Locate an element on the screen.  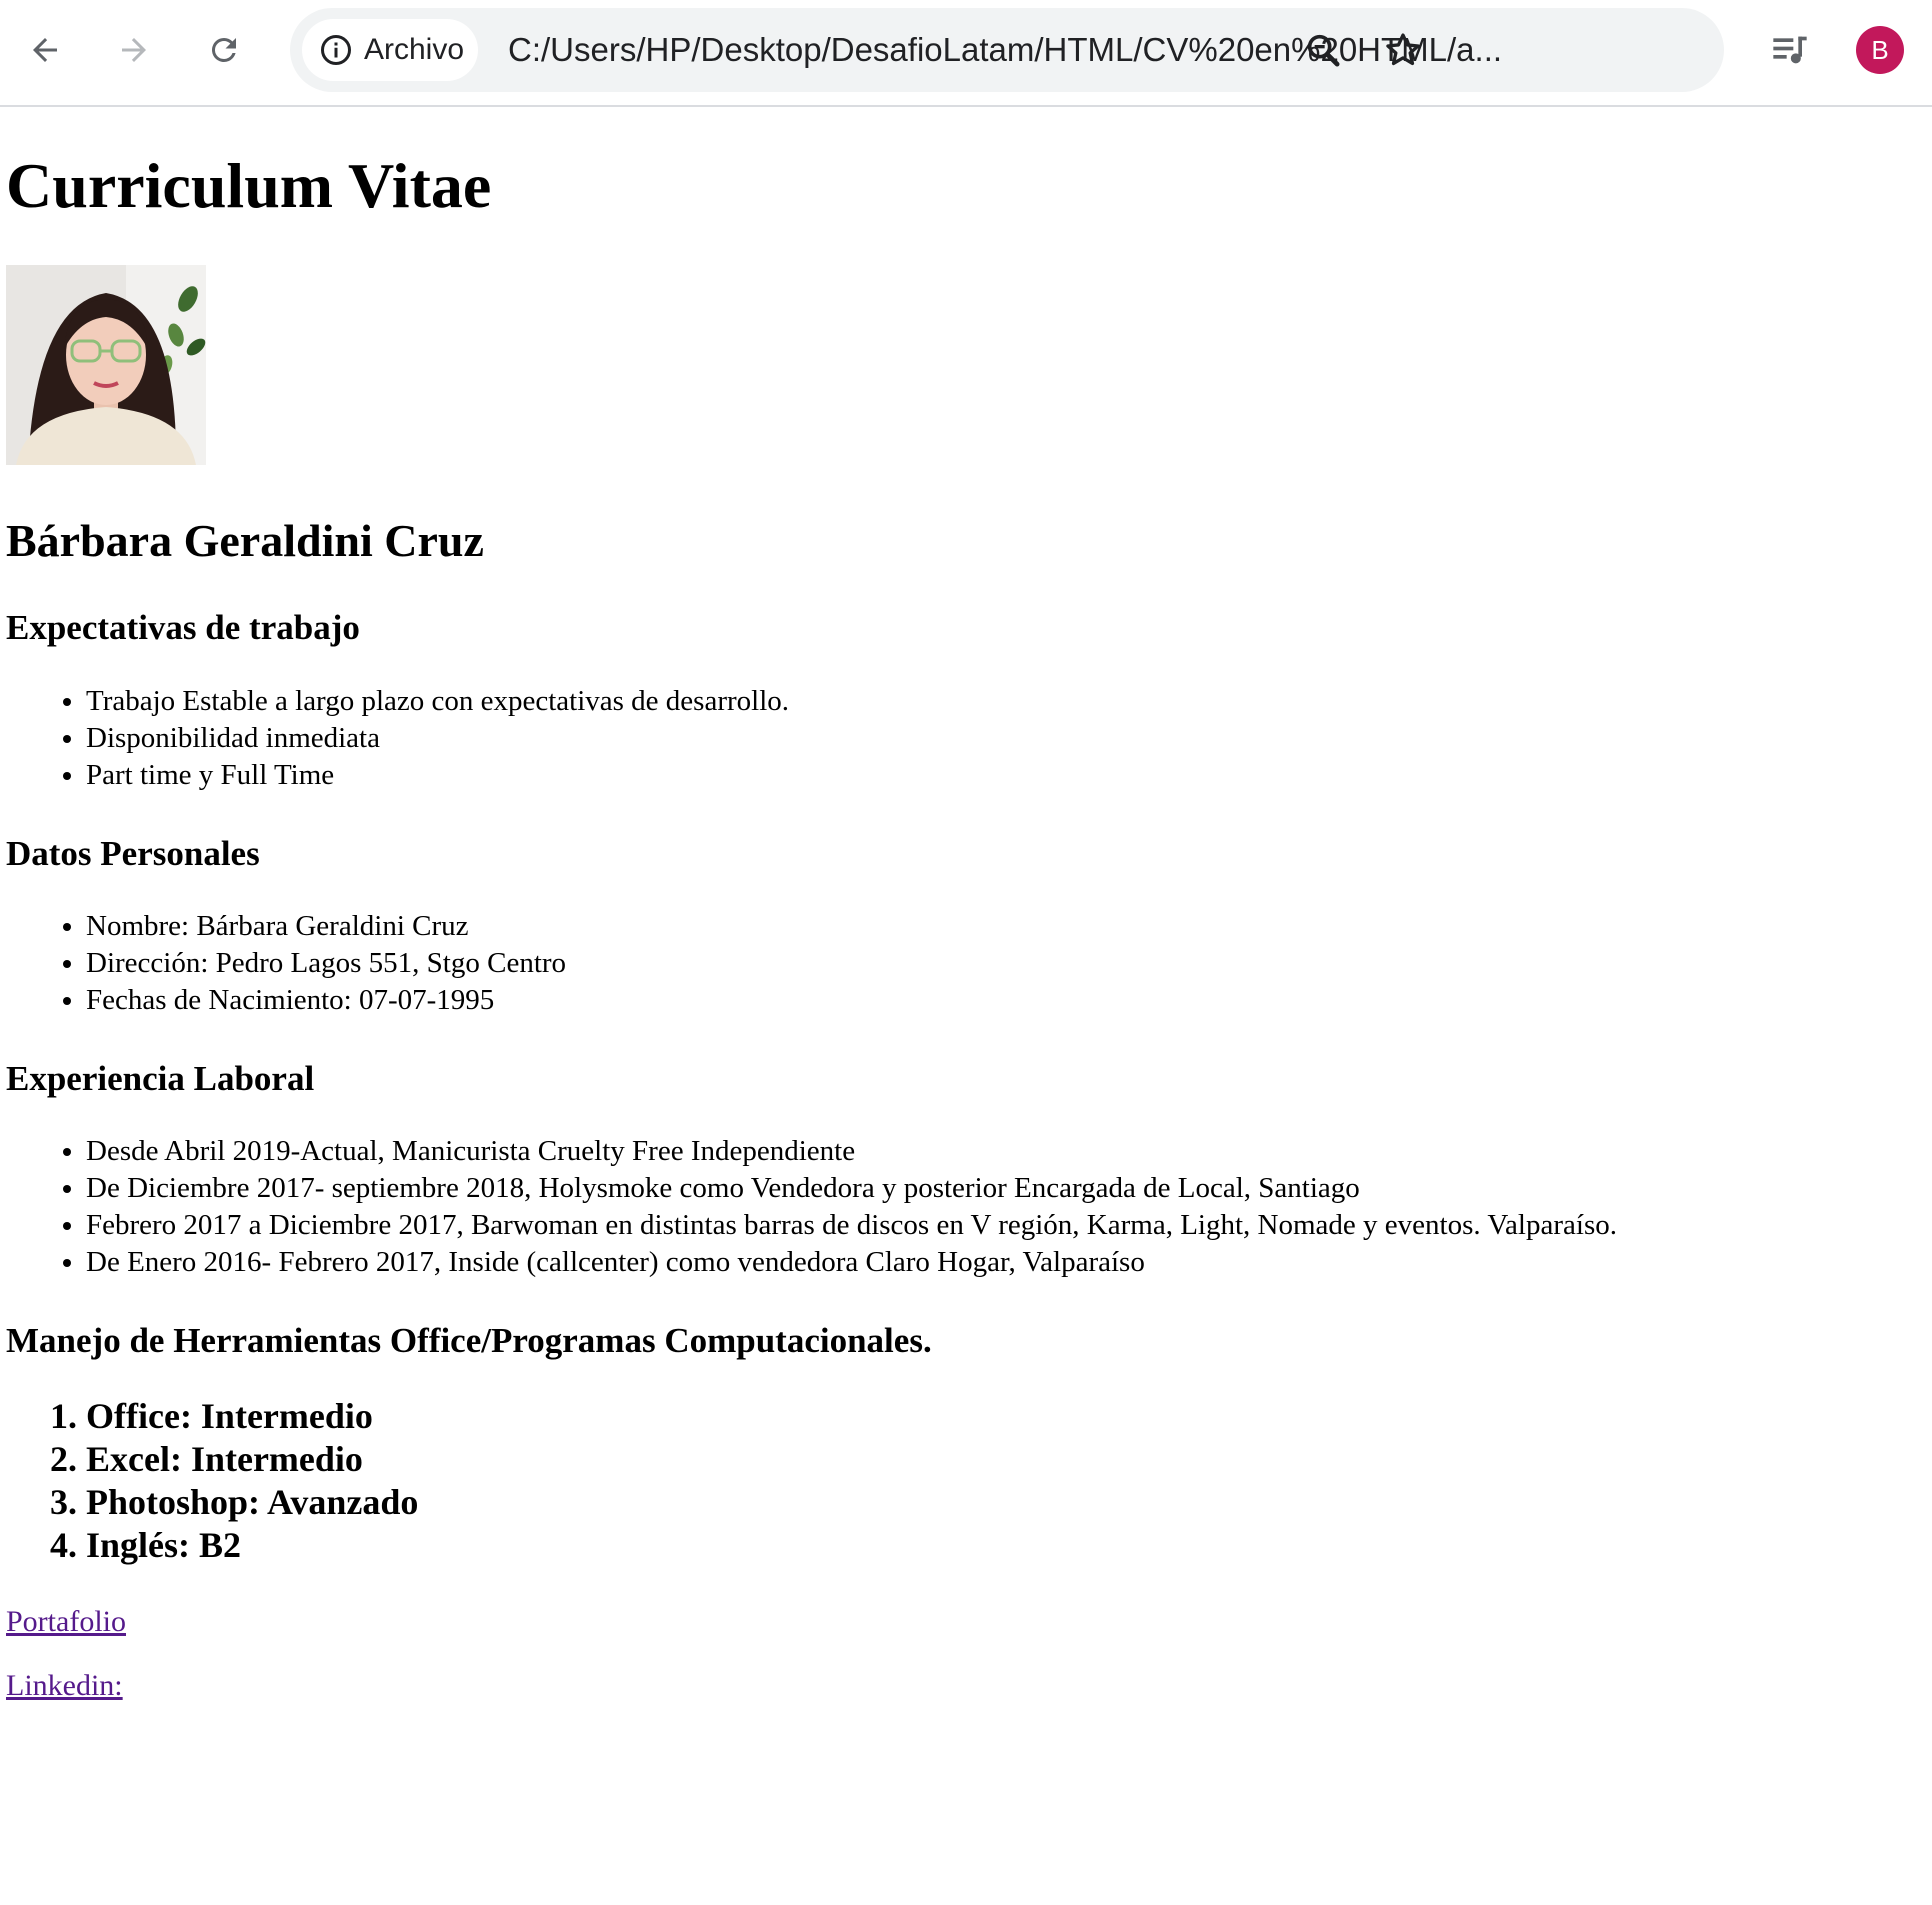
experiencia-heading: Experiencia Laboral is located at coordinates (160, 1078).